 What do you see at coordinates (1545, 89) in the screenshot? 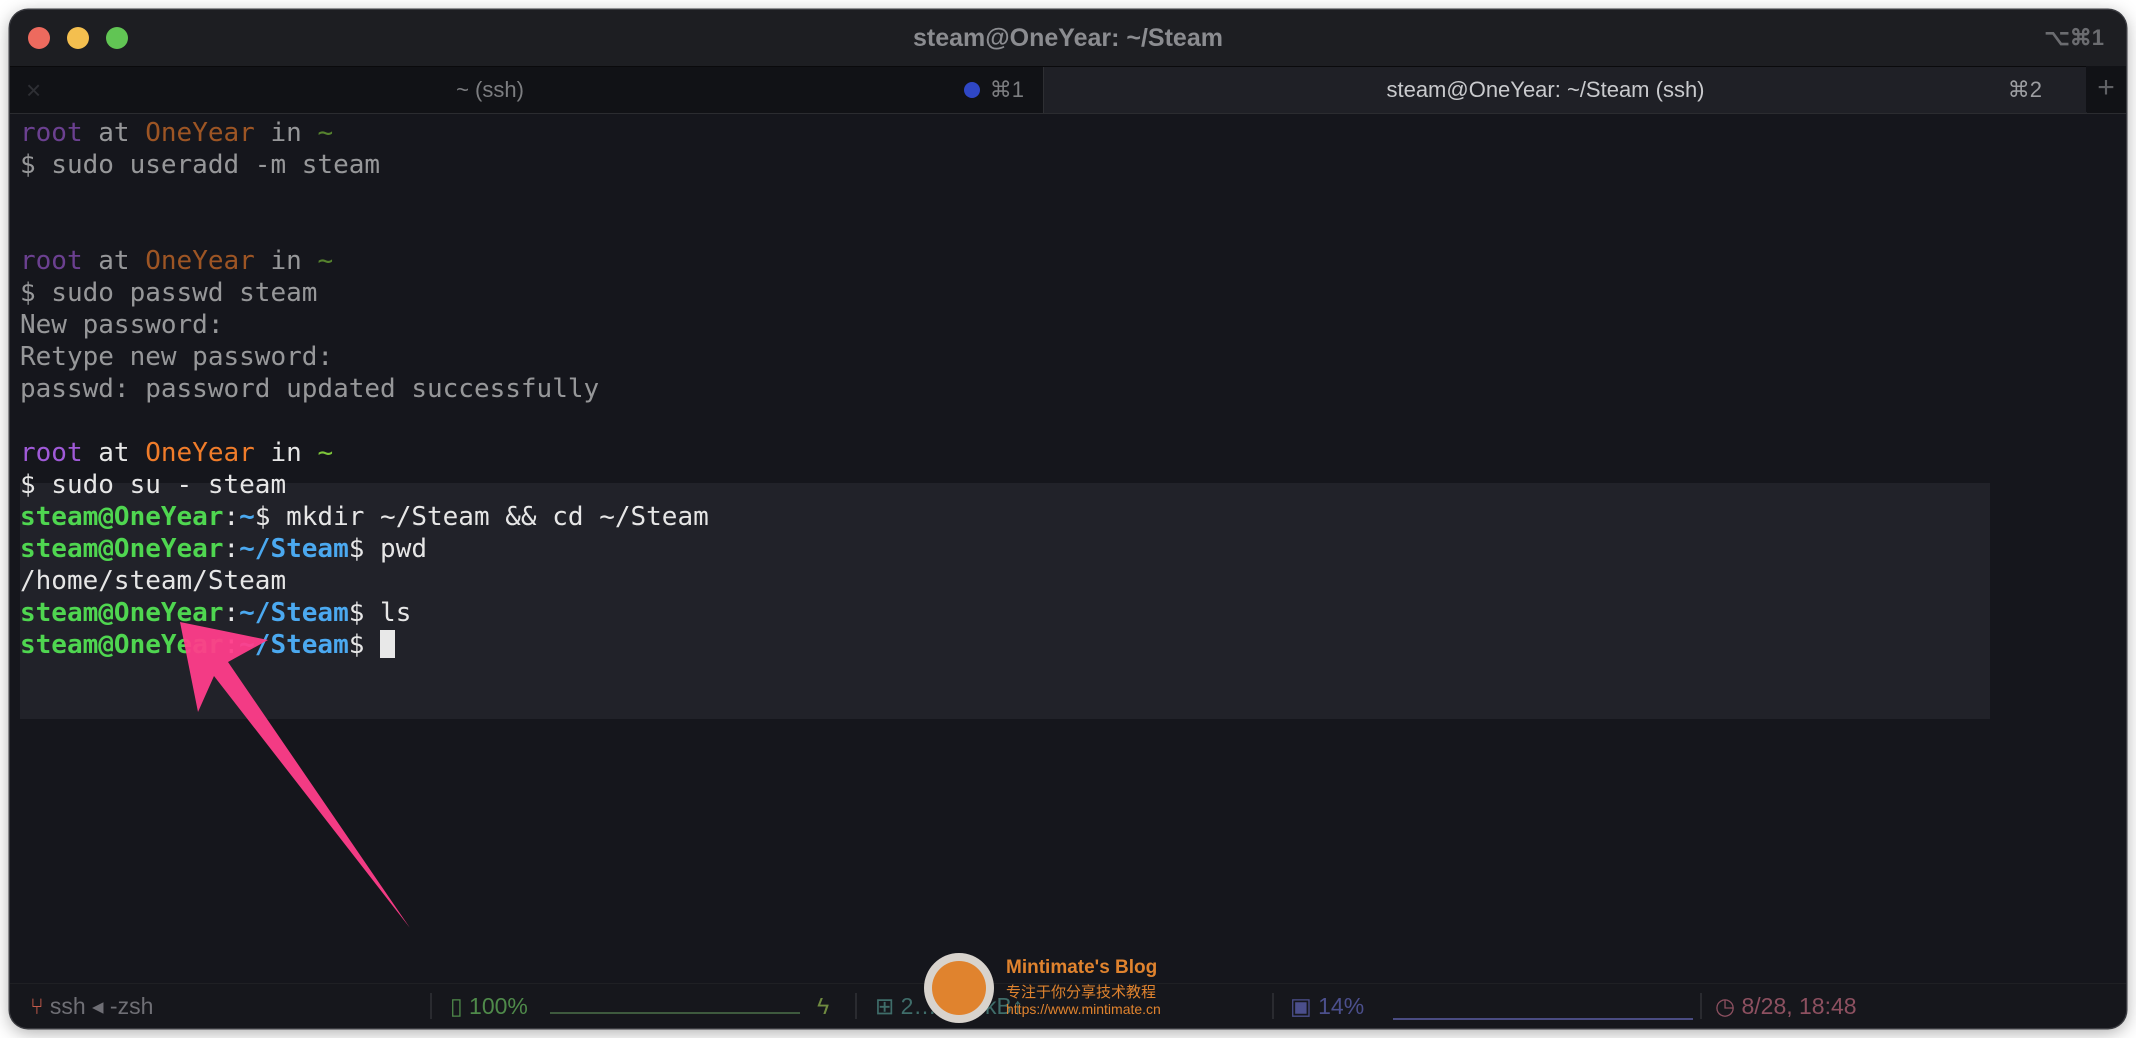
I see `tab-label: steam@OneYear: ~/Steam (ssh)` at bounding box center [1545, 89].